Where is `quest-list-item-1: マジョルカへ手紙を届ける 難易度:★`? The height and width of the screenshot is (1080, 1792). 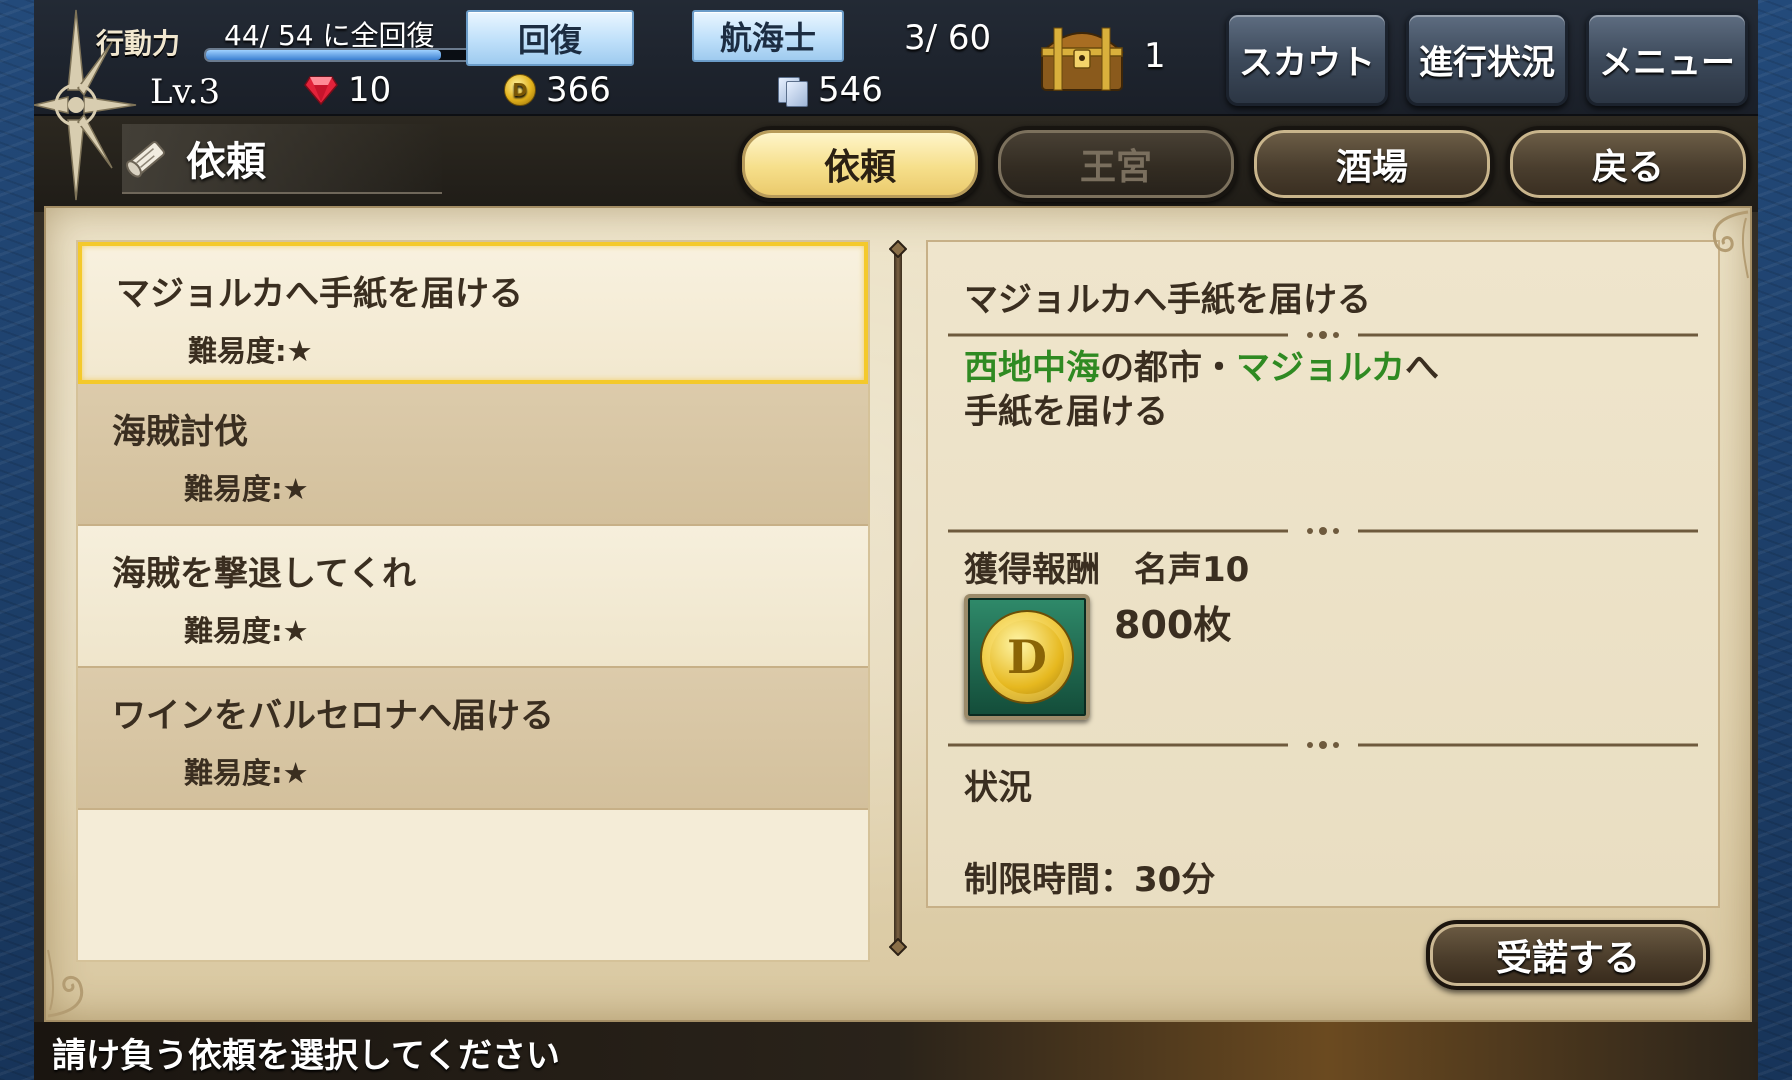 quest-list-item-1: マジョルカへ手紙を届ける 難易度:★ is located at coordinates (473, 313).